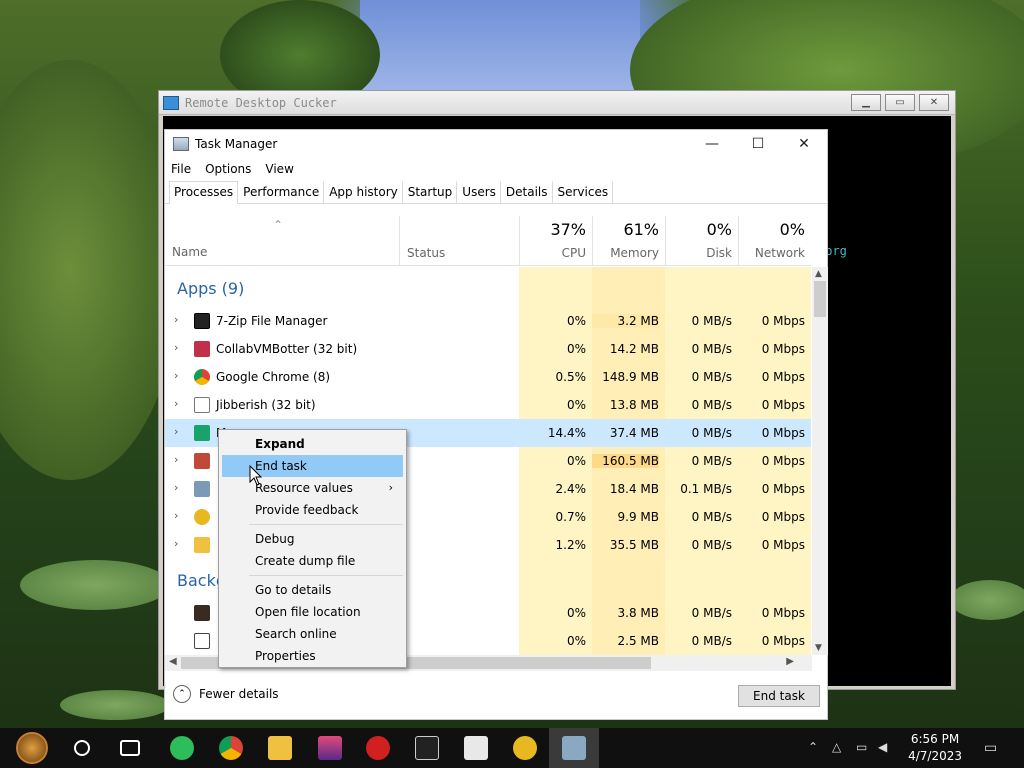 The height and width of the screenshot is (768, 1024). Describe the element at coordinates (818, 648) in the screenshot. I see `scroll-down-icon: ▼` at that location.